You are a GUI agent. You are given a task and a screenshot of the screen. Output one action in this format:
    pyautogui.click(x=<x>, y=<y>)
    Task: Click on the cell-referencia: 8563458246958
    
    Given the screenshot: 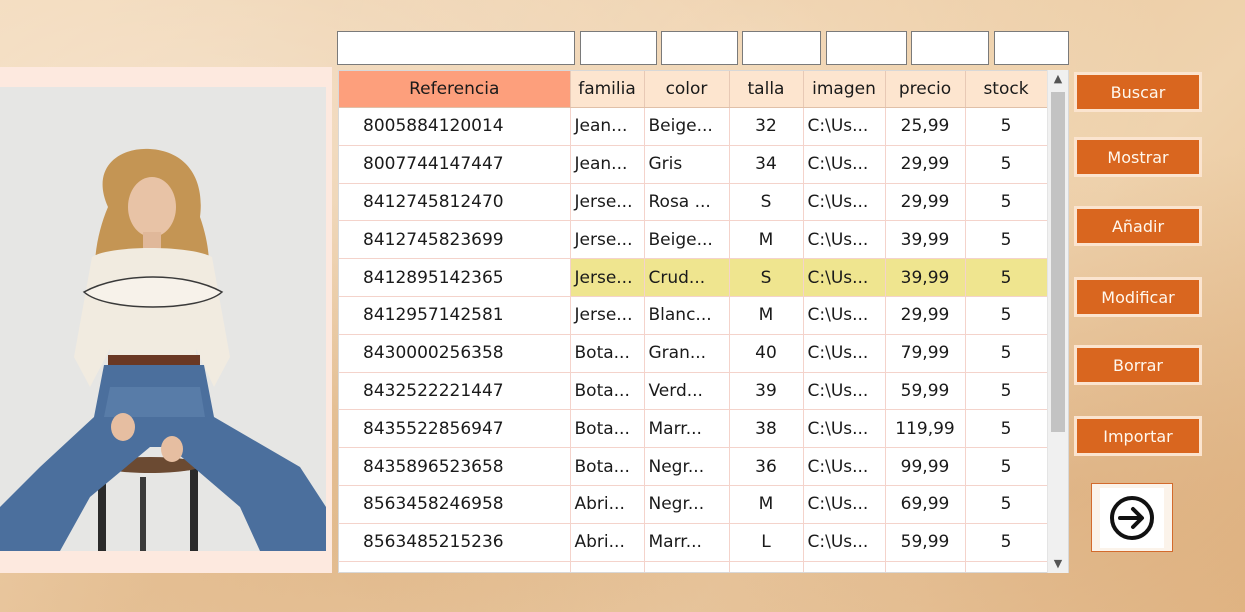 What is the action you would take?
    pyautogui.click(x=455, y=504)
    